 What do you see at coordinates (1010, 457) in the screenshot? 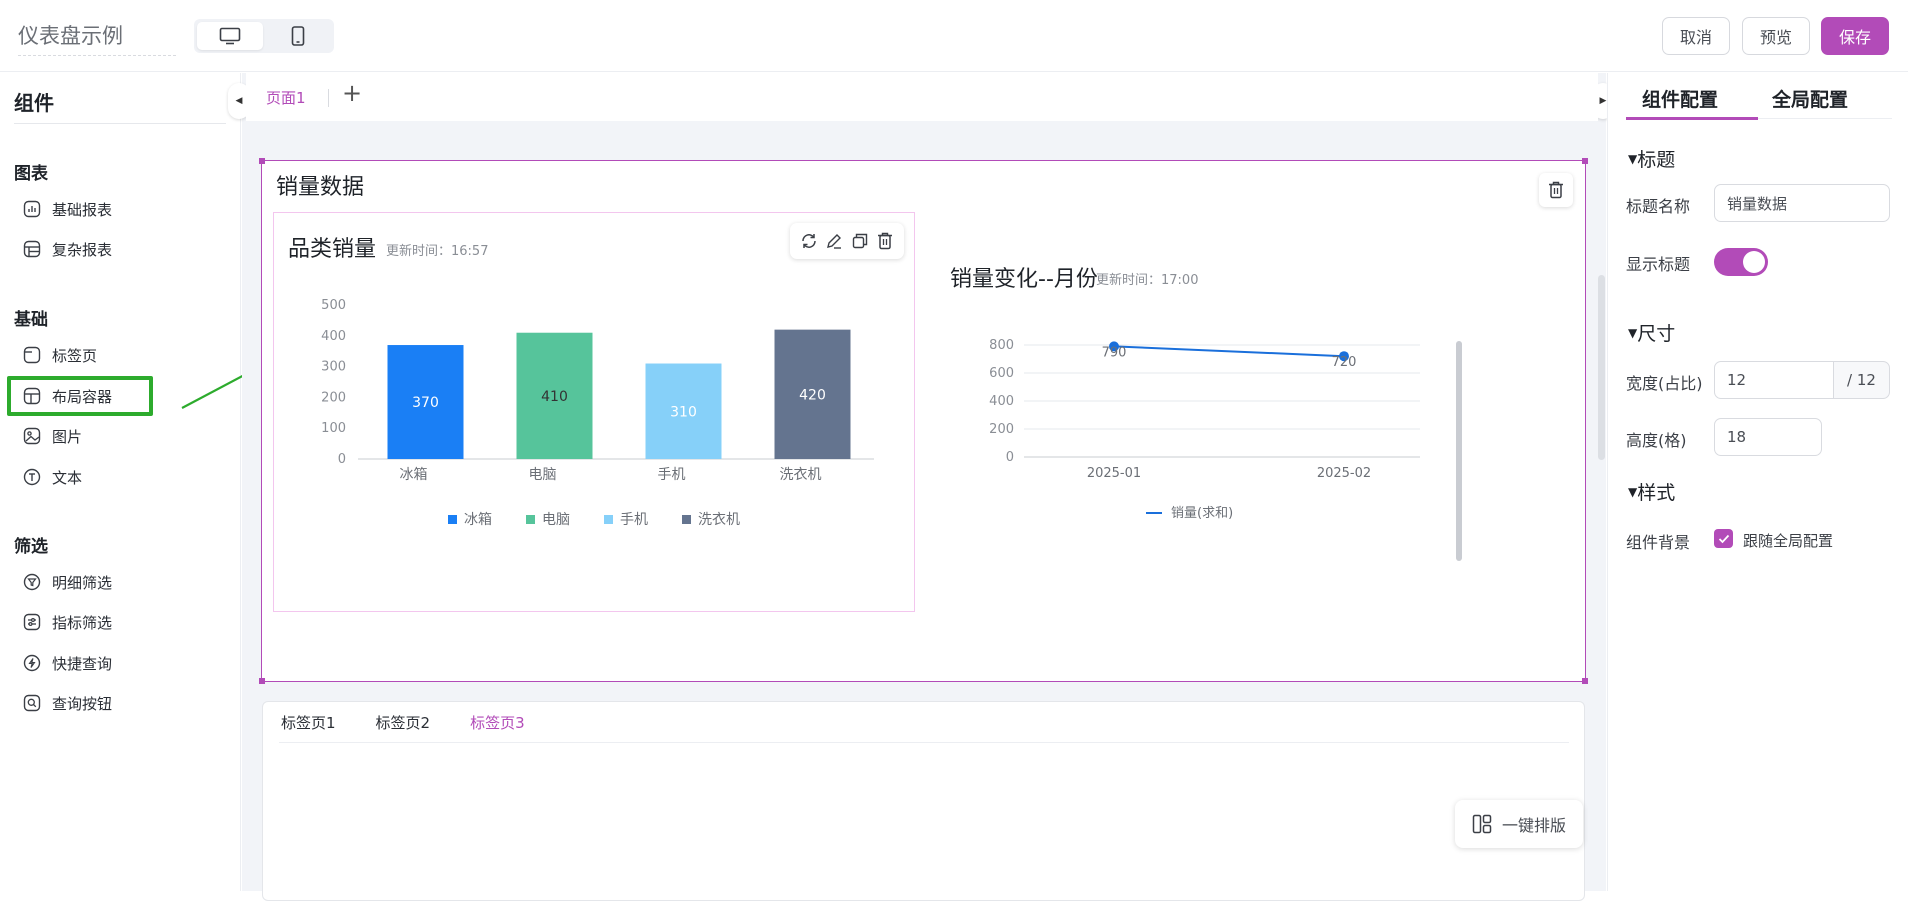
I see `y-tick-label: 0` at bounding box center [1010, 457].